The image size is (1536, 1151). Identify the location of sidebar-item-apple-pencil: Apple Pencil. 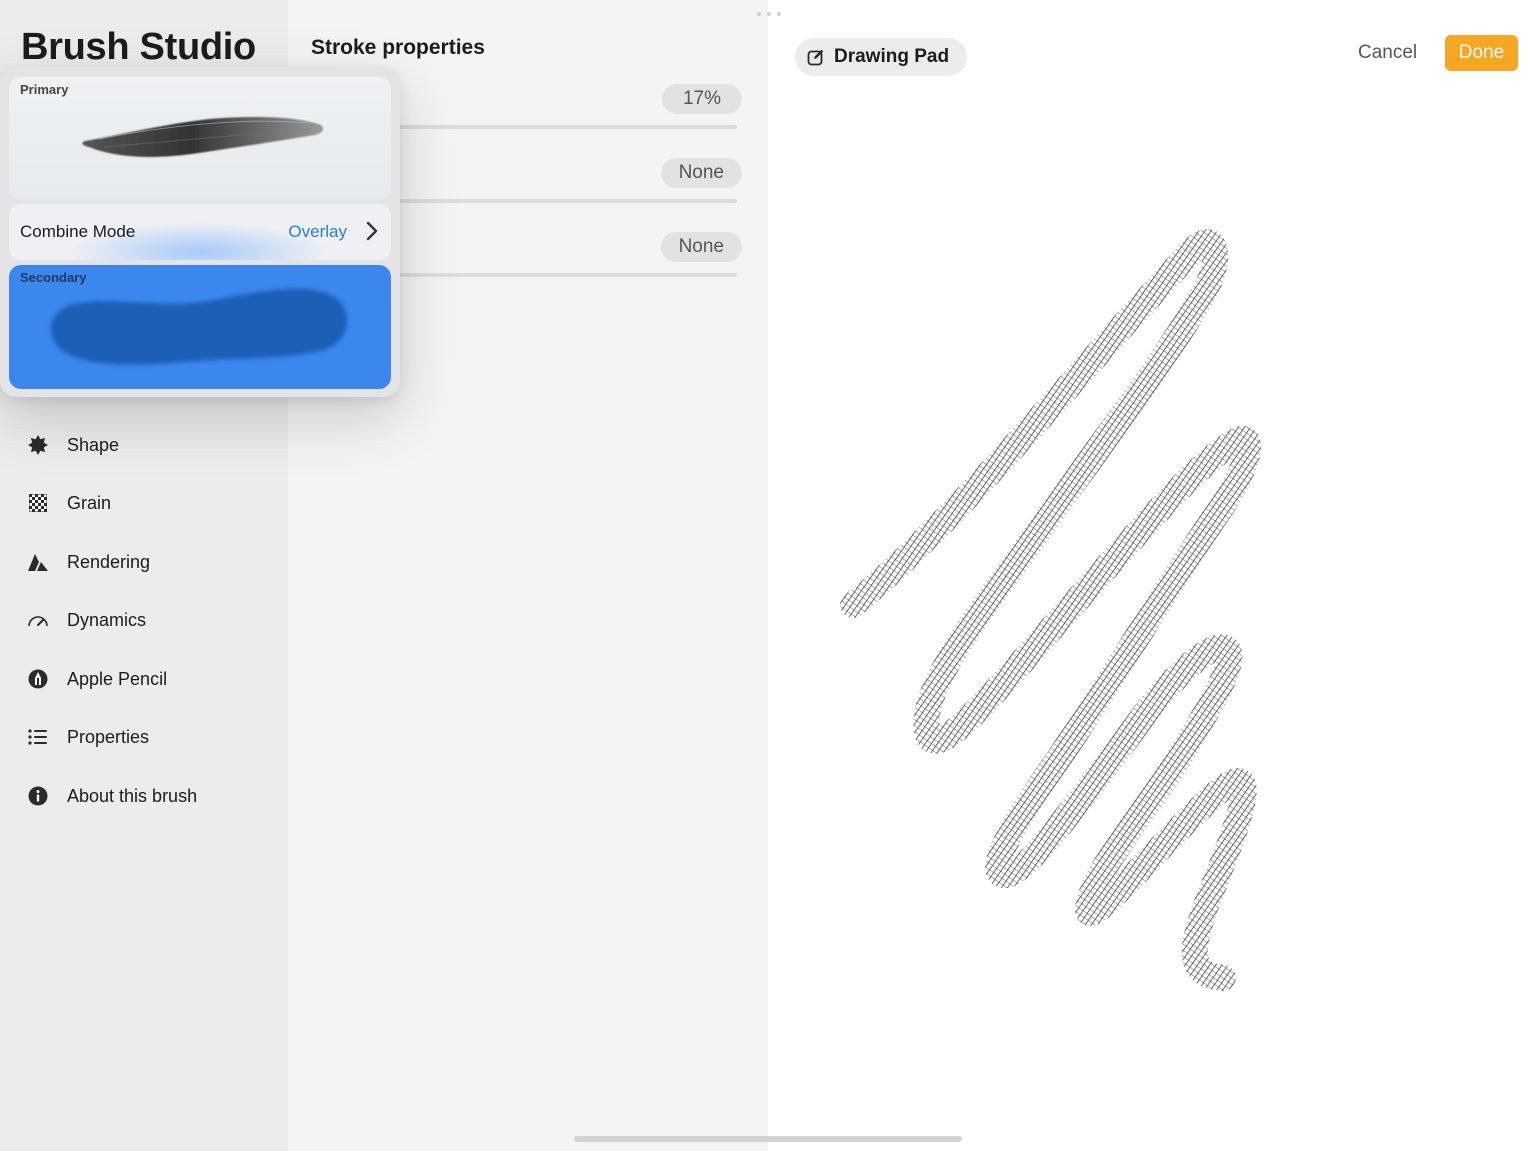
(144, 679).